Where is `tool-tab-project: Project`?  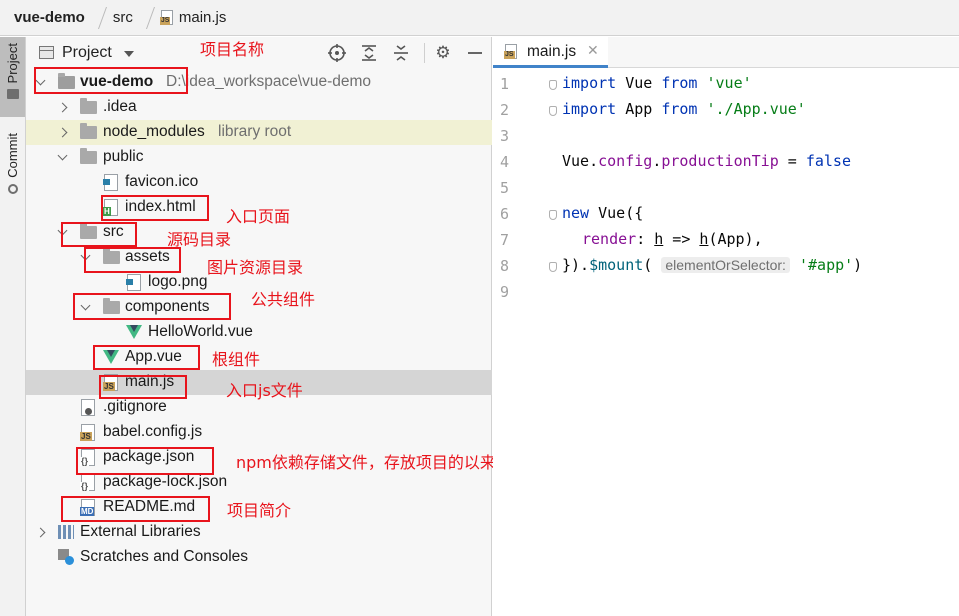 tool-tab-project: Project is located at coordinates (12, 77).